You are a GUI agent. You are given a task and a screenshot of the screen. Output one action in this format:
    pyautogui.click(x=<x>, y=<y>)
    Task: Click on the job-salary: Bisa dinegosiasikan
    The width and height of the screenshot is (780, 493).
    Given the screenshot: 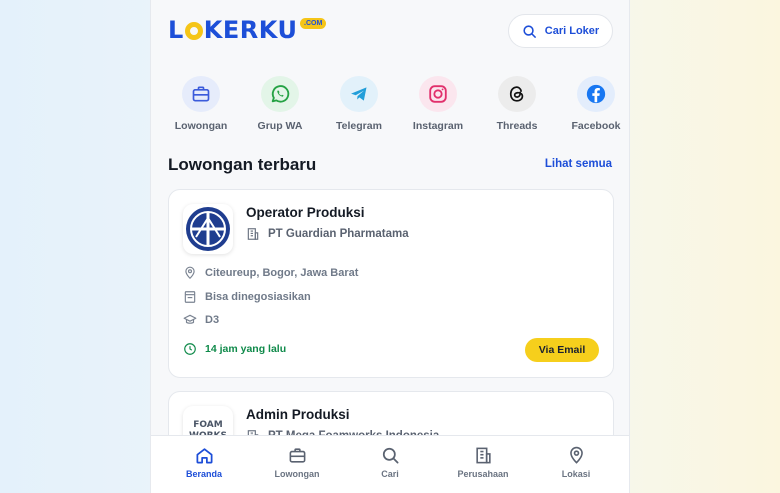 What is the action you would take?
    pyautogui.click(x=247, y=297)
    